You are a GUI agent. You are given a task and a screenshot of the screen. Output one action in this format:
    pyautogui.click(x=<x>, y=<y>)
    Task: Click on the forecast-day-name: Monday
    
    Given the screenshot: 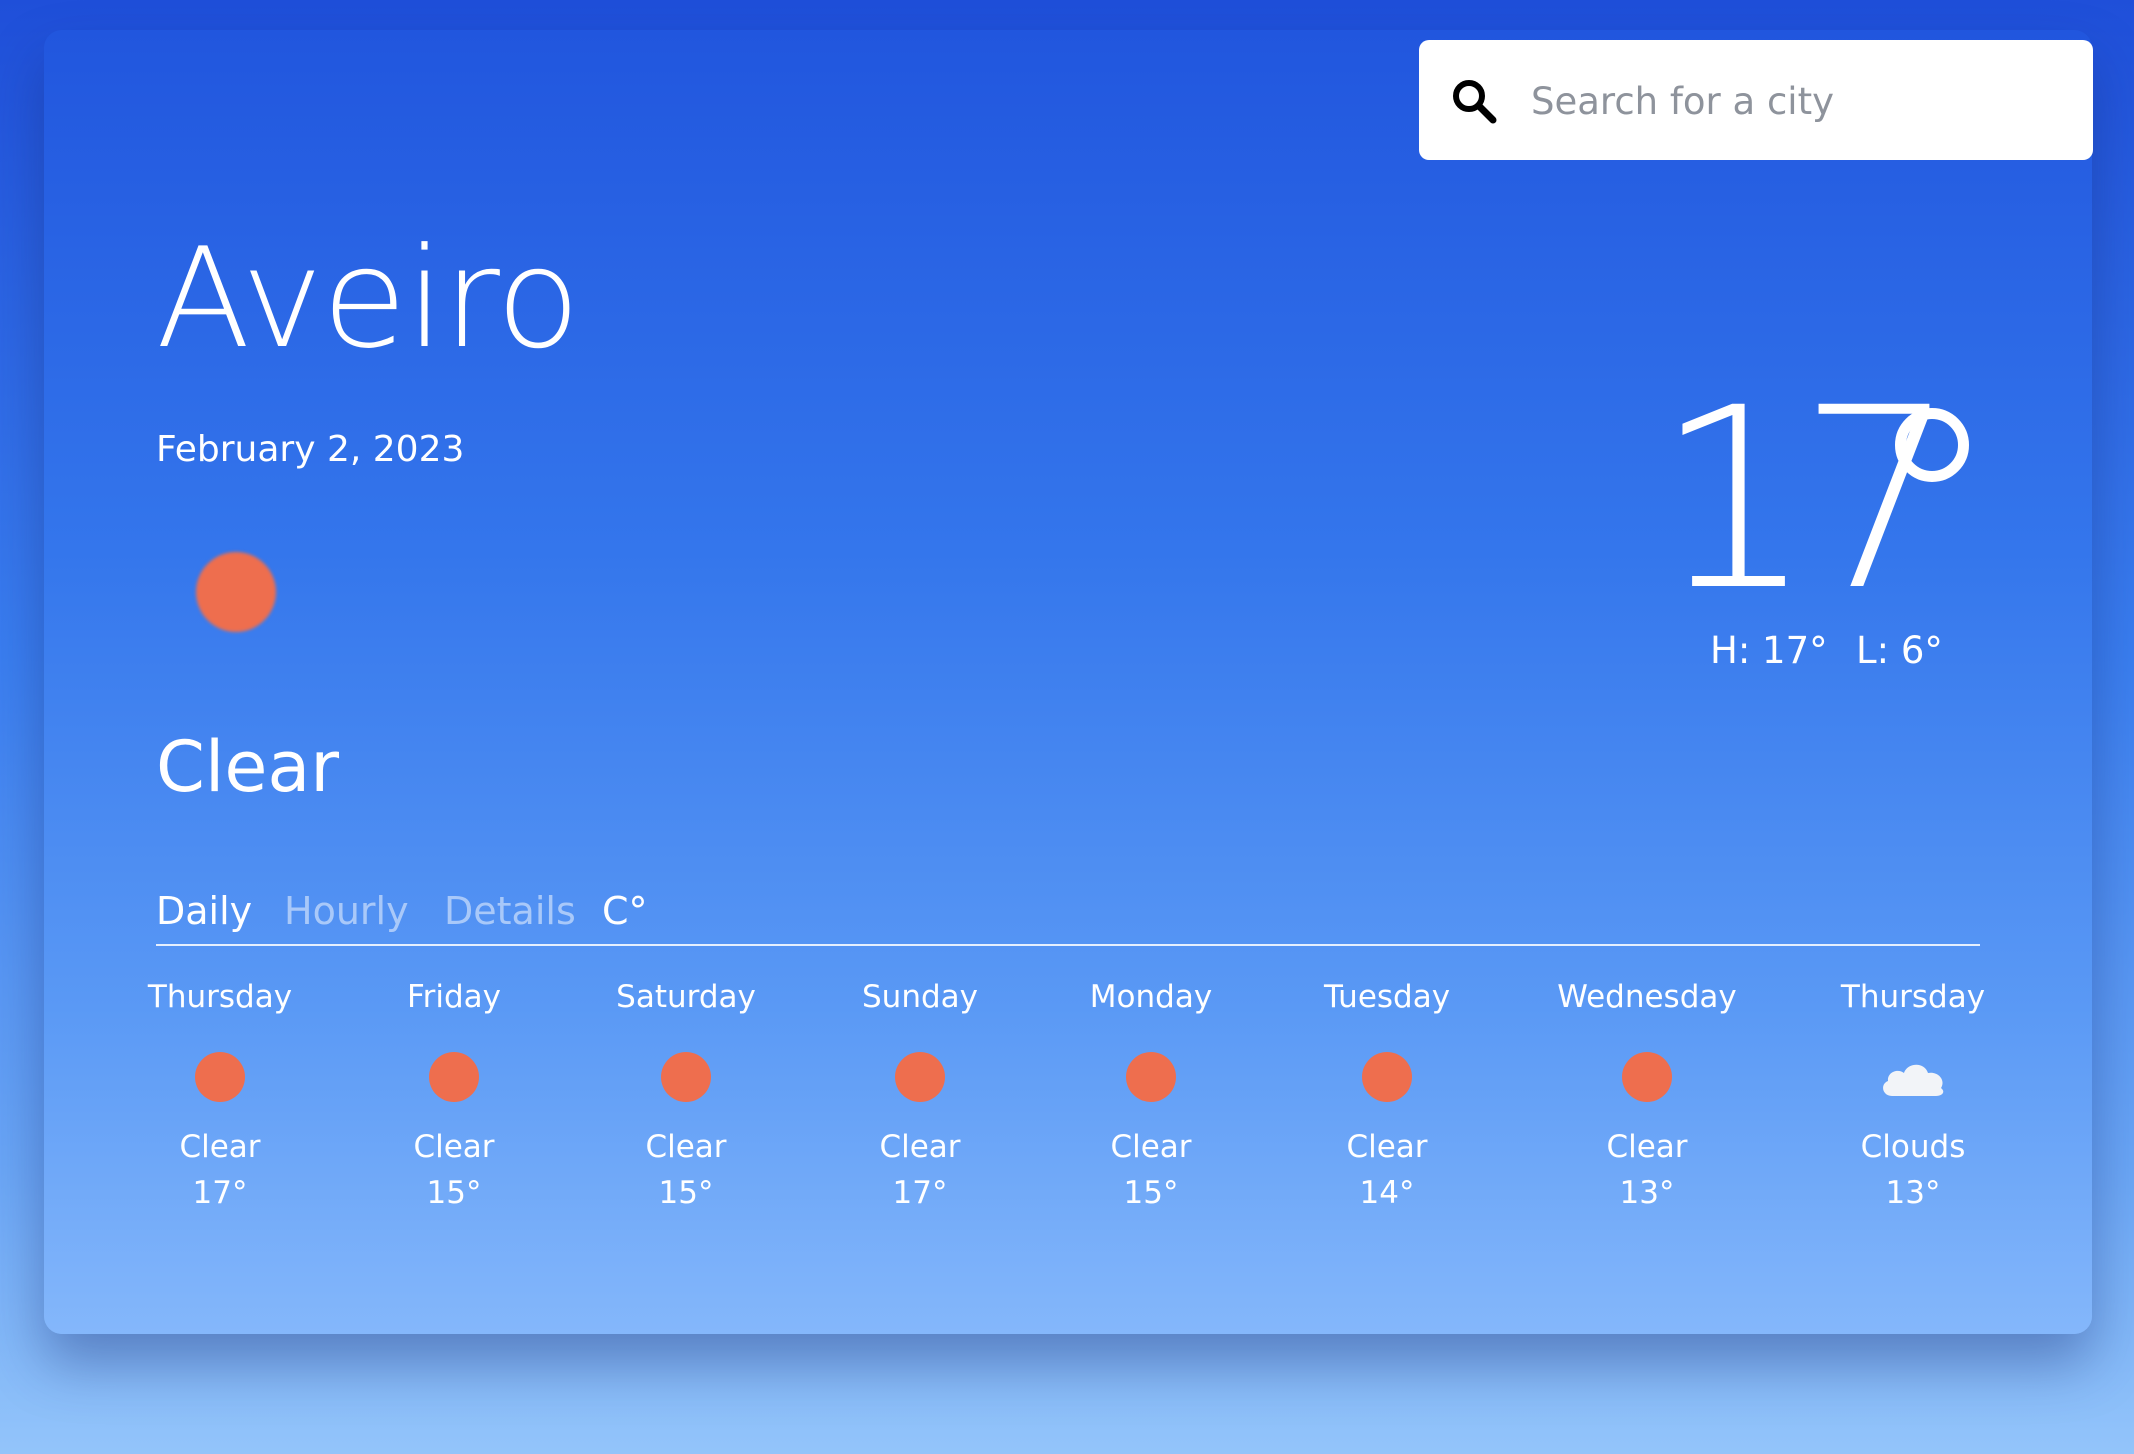 What is the action you would take?
    pyautogui.click(x=1151, y=997)
    